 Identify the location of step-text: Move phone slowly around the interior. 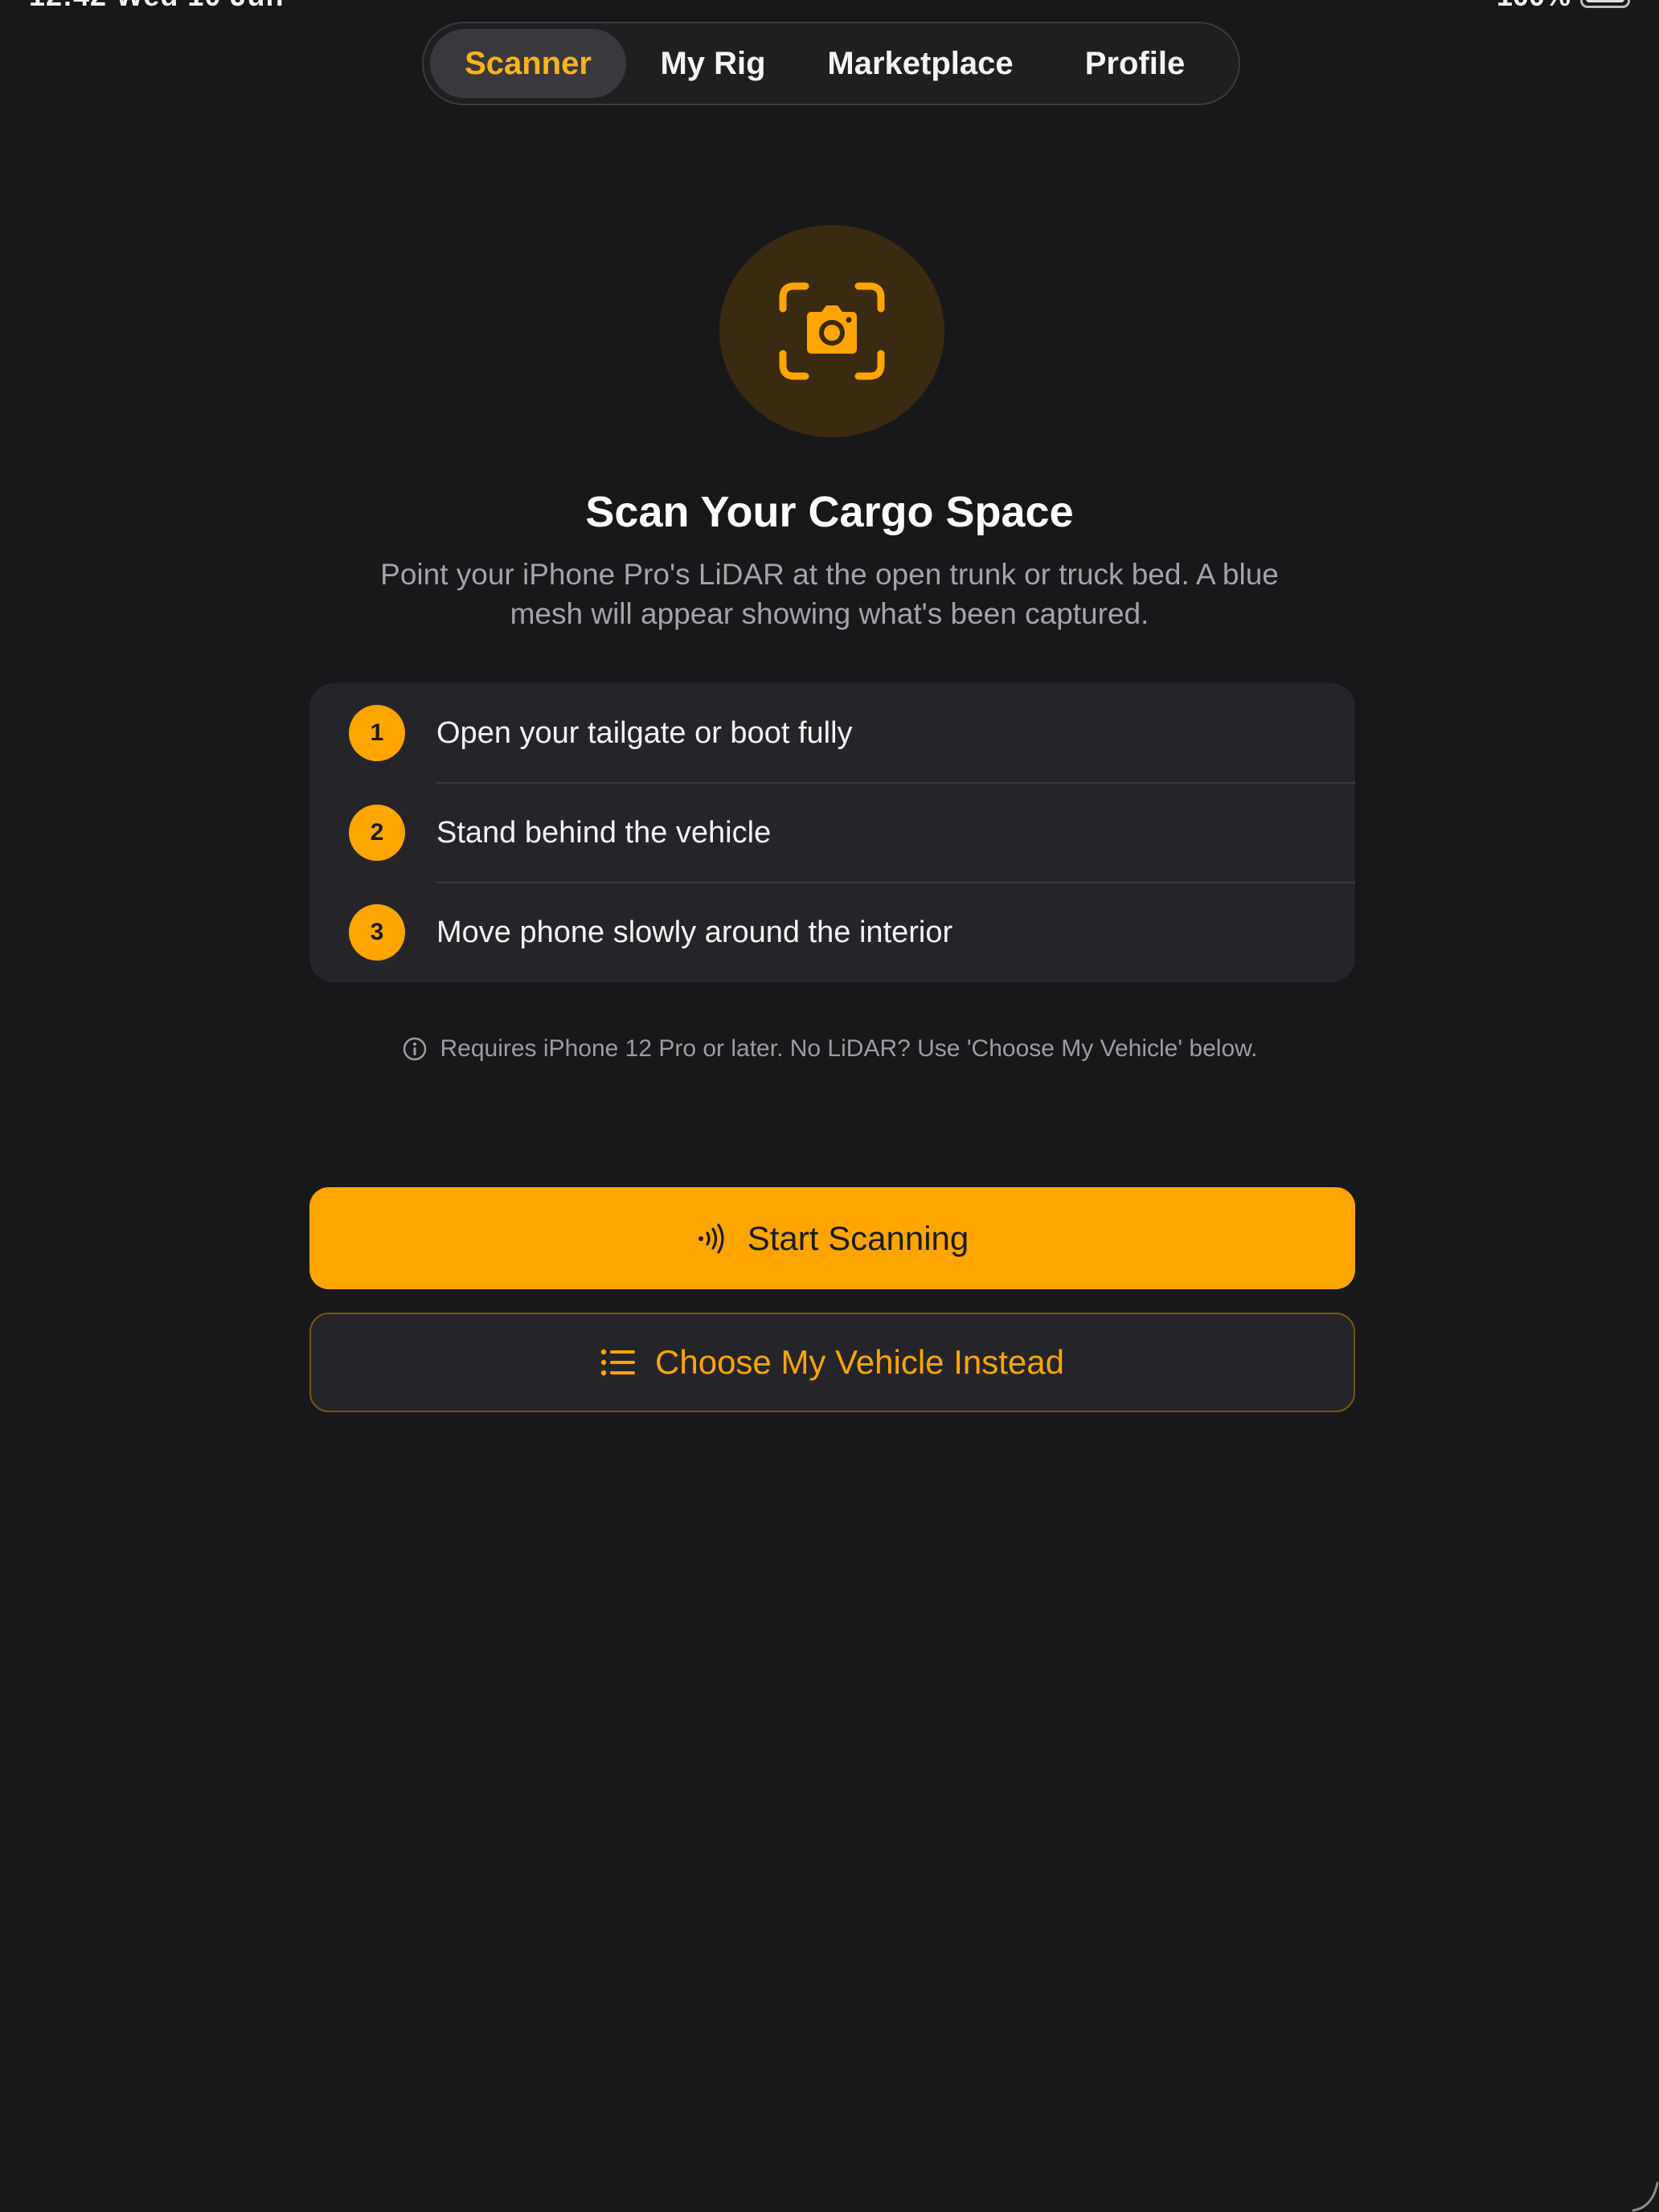
(694, 932).